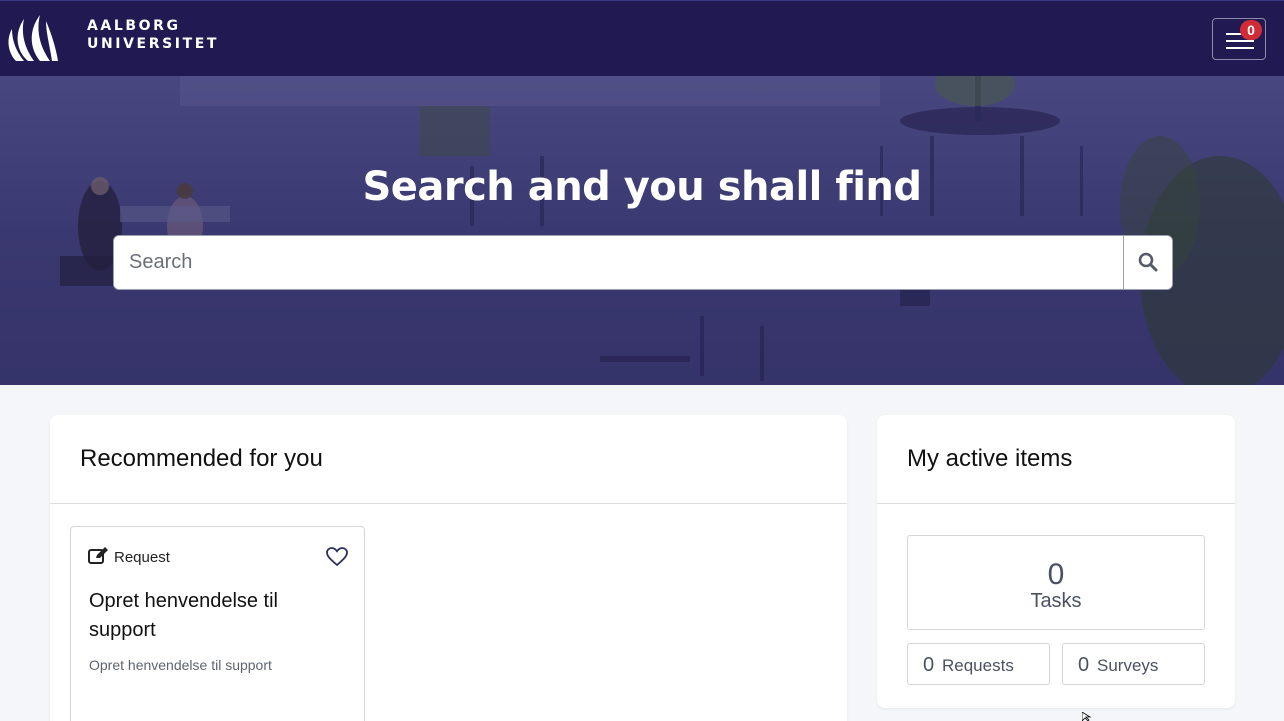  What do you see at coordinates (1128, 665) in the screenshot?
I see `surveys-label: Surveys` at bounding box center [1128, 665].